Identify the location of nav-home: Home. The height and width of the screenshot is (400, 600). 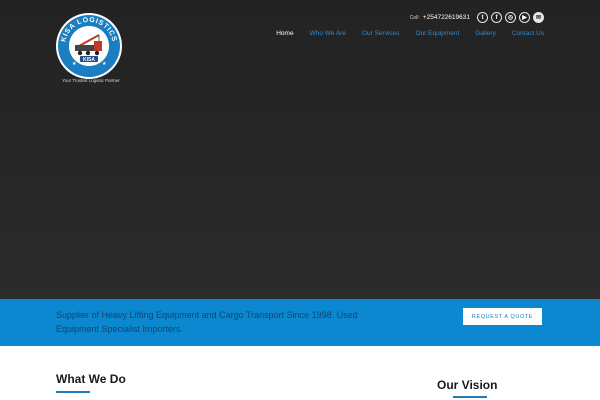
(284, 33).